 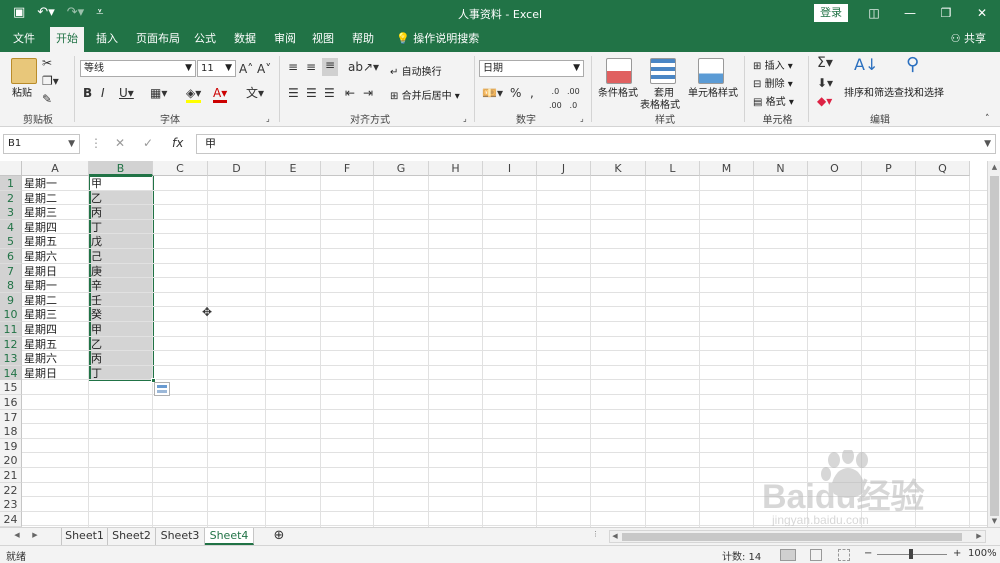 What do you see at coordinates (11, 432) in the screenshot?
I see `row-header: 18` at bounding box center [11, 432].